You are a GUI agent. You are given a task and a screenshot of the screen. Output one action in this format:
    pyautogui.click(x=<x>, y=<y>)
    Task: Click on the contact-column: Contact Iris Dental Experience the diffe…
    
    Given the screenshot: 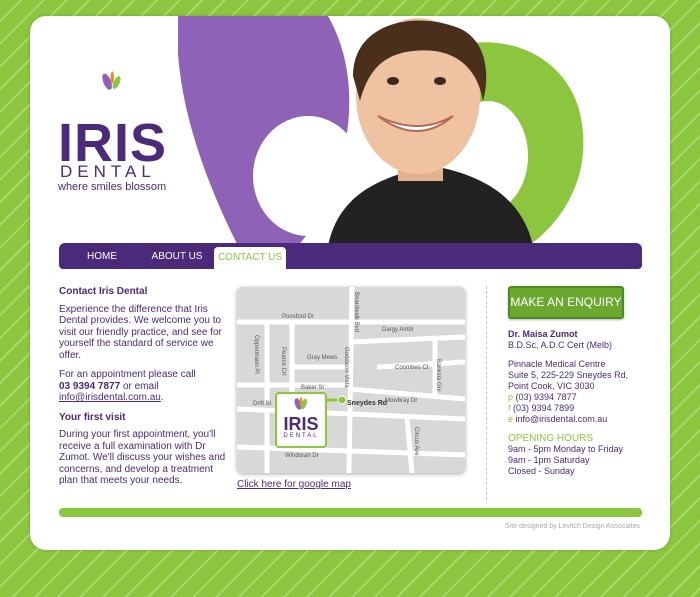 What is the action you would take?
    pyautogui.click(x=146, y=390)
    